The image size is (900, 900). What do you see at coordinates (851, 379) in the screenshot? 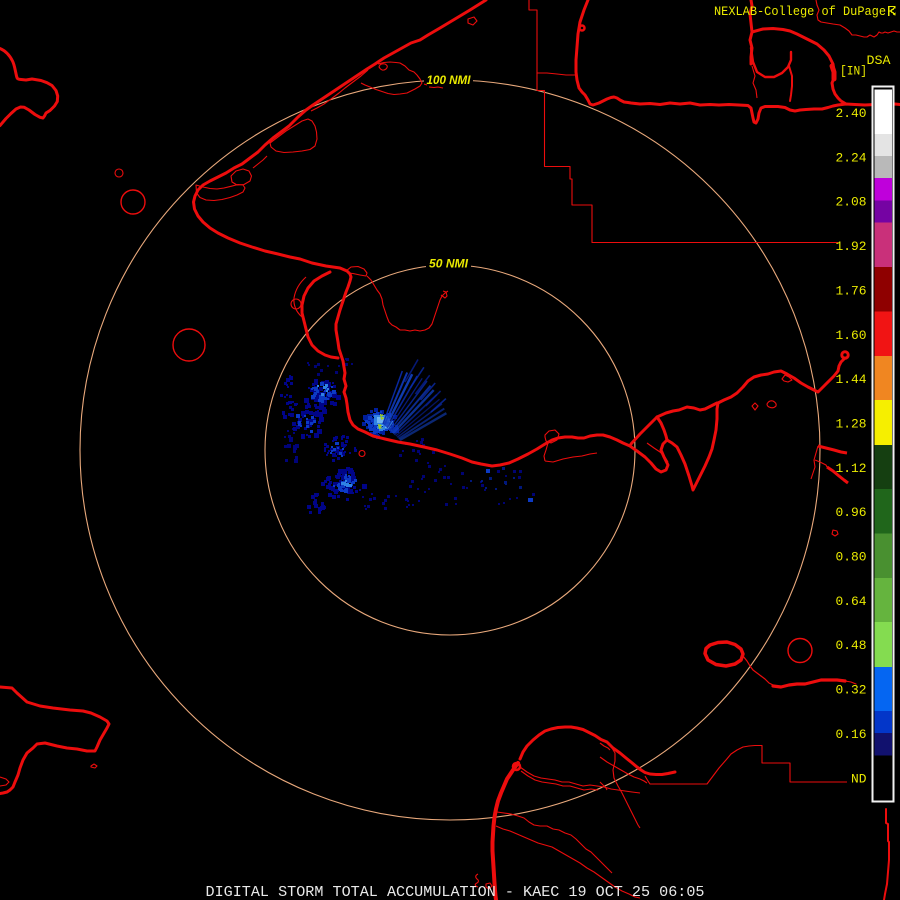
I see `svg-text: 1.44` at bounding box center [851, 379].